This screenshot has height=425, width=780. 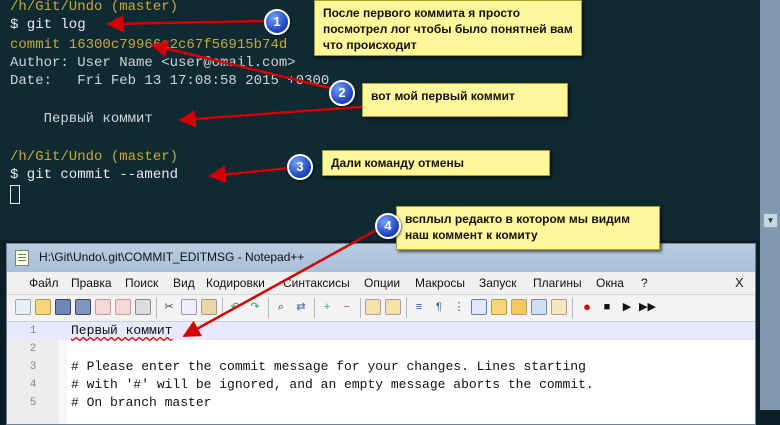 I want to click on editor-line: 2, so click(x=381, y=349).